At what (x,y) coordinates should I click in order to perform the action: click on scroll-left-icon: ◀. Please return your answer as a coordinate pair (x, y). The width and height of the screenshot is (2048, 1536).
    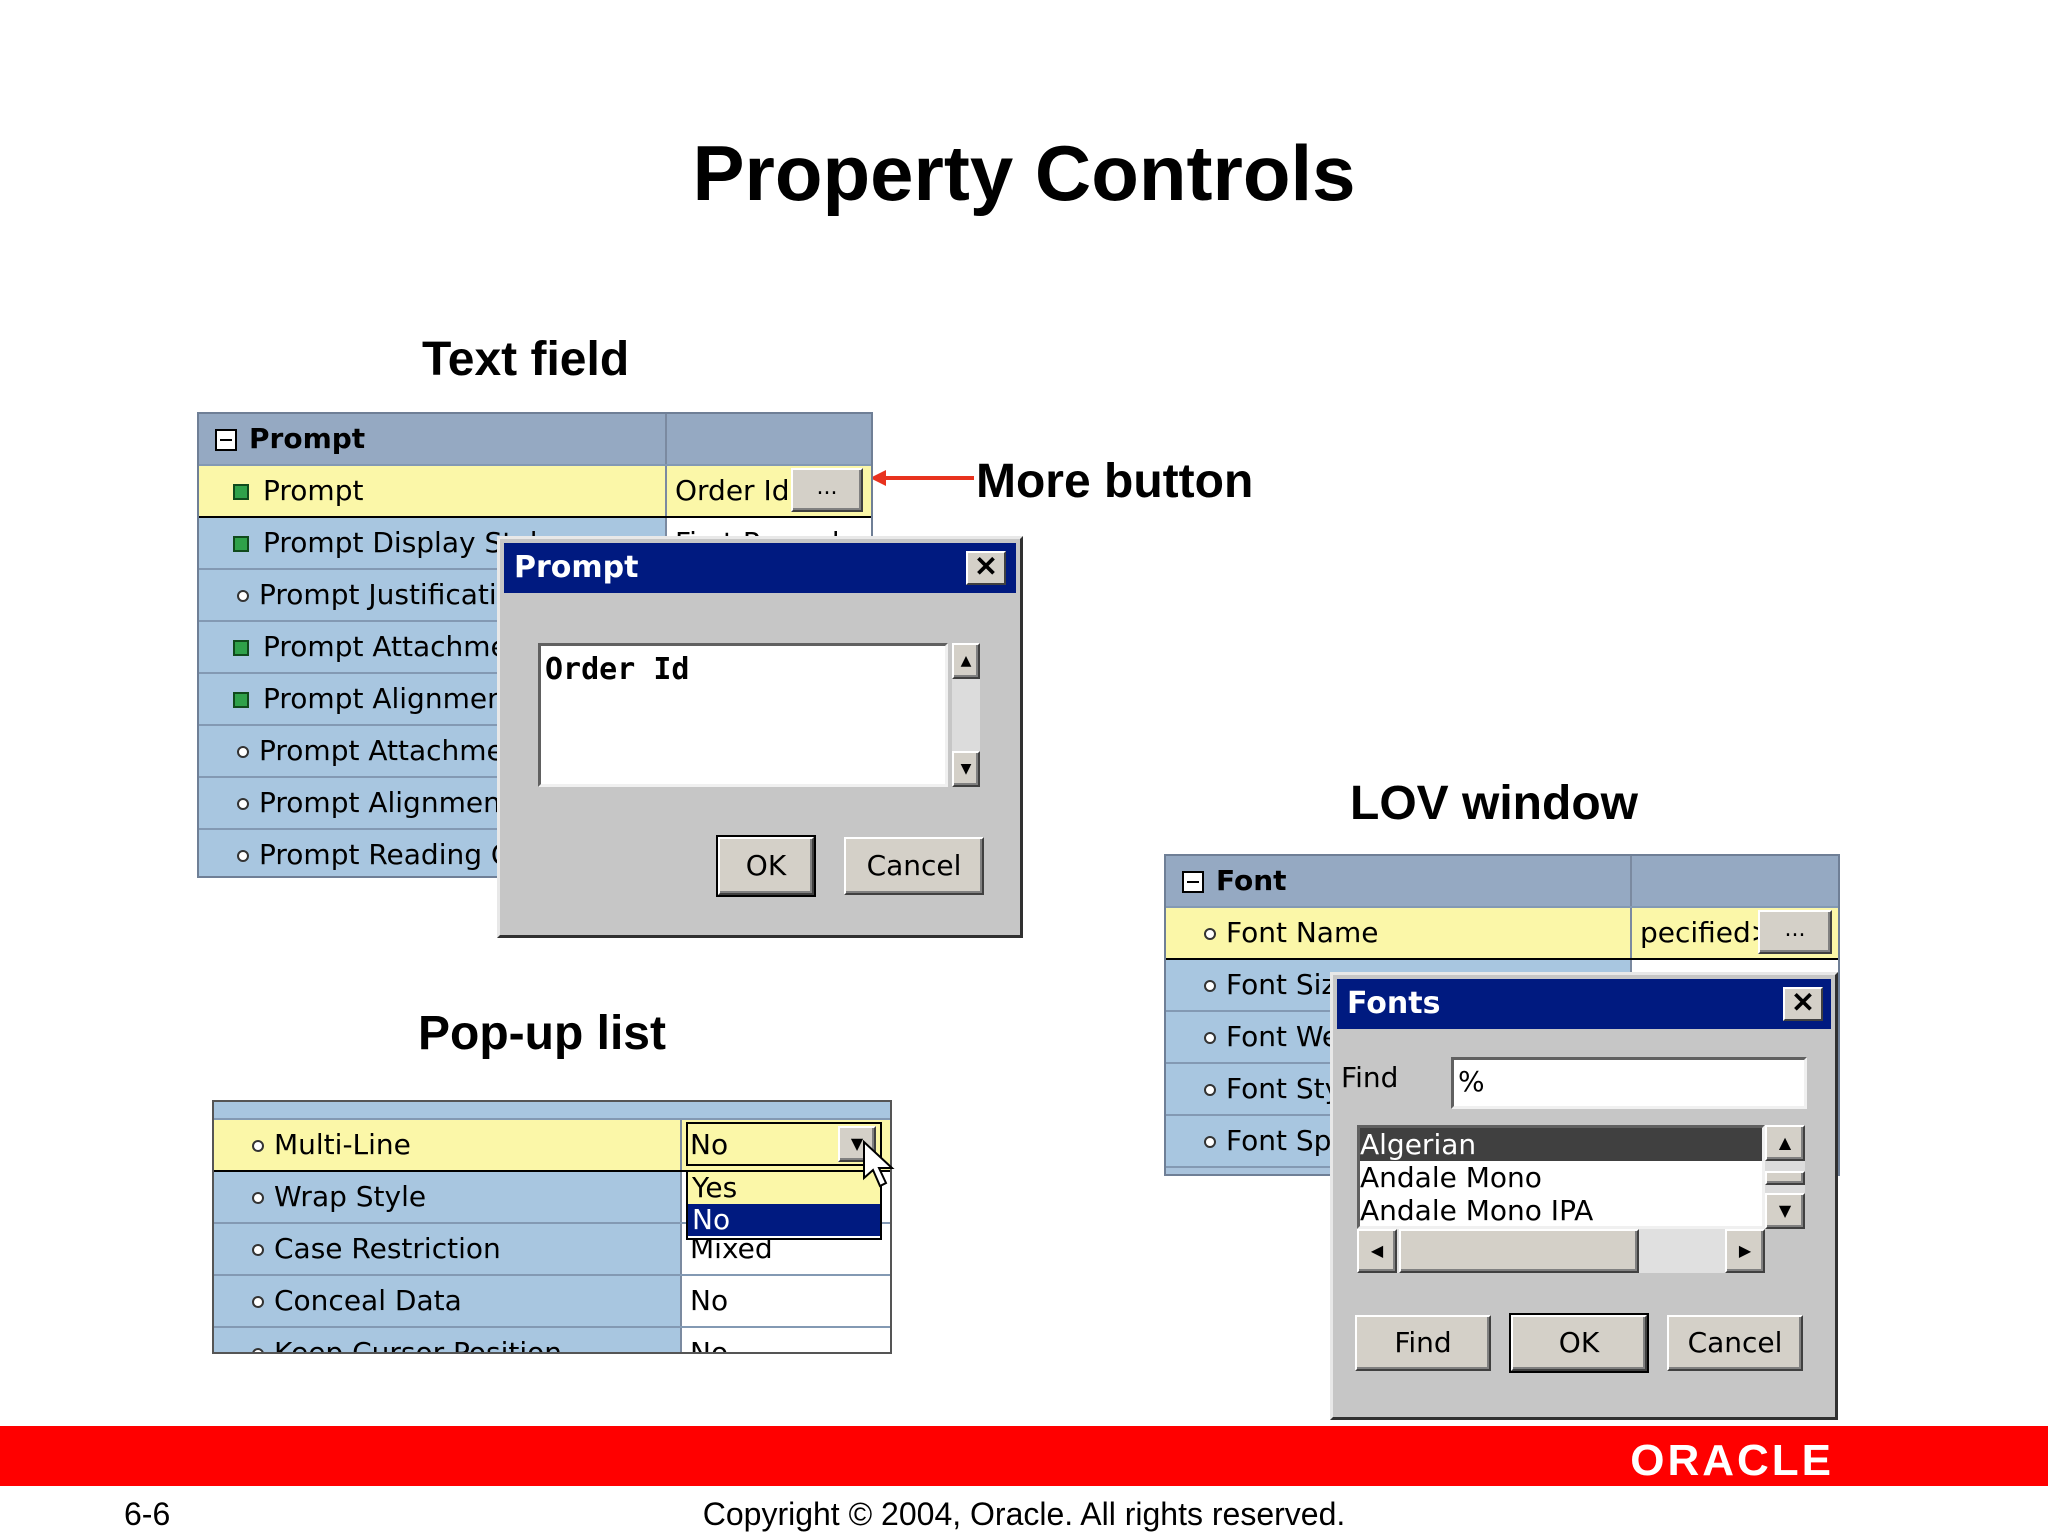
    Looking at the image, I should click on (1377, 1251).